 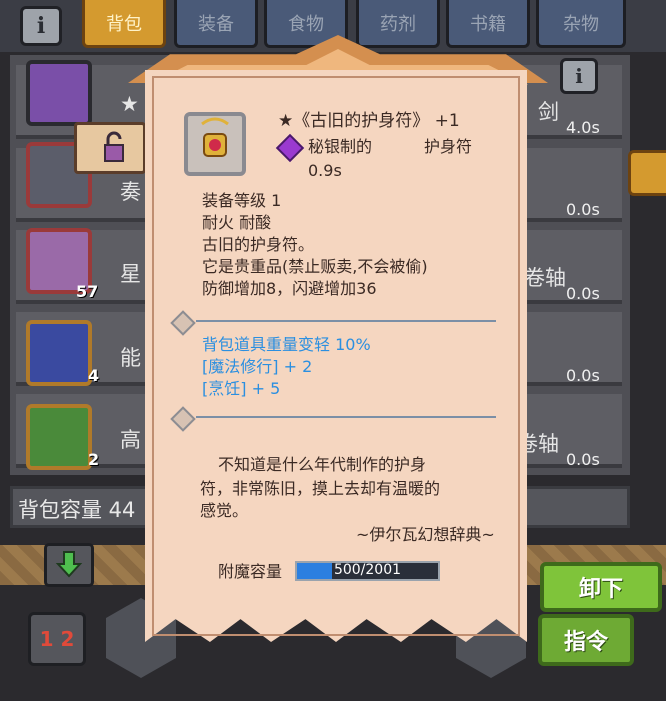 What do you see at coordinates (129, 104) in the screenshot?
I see `list-item-name: ★` at bounding box center [129, 104].